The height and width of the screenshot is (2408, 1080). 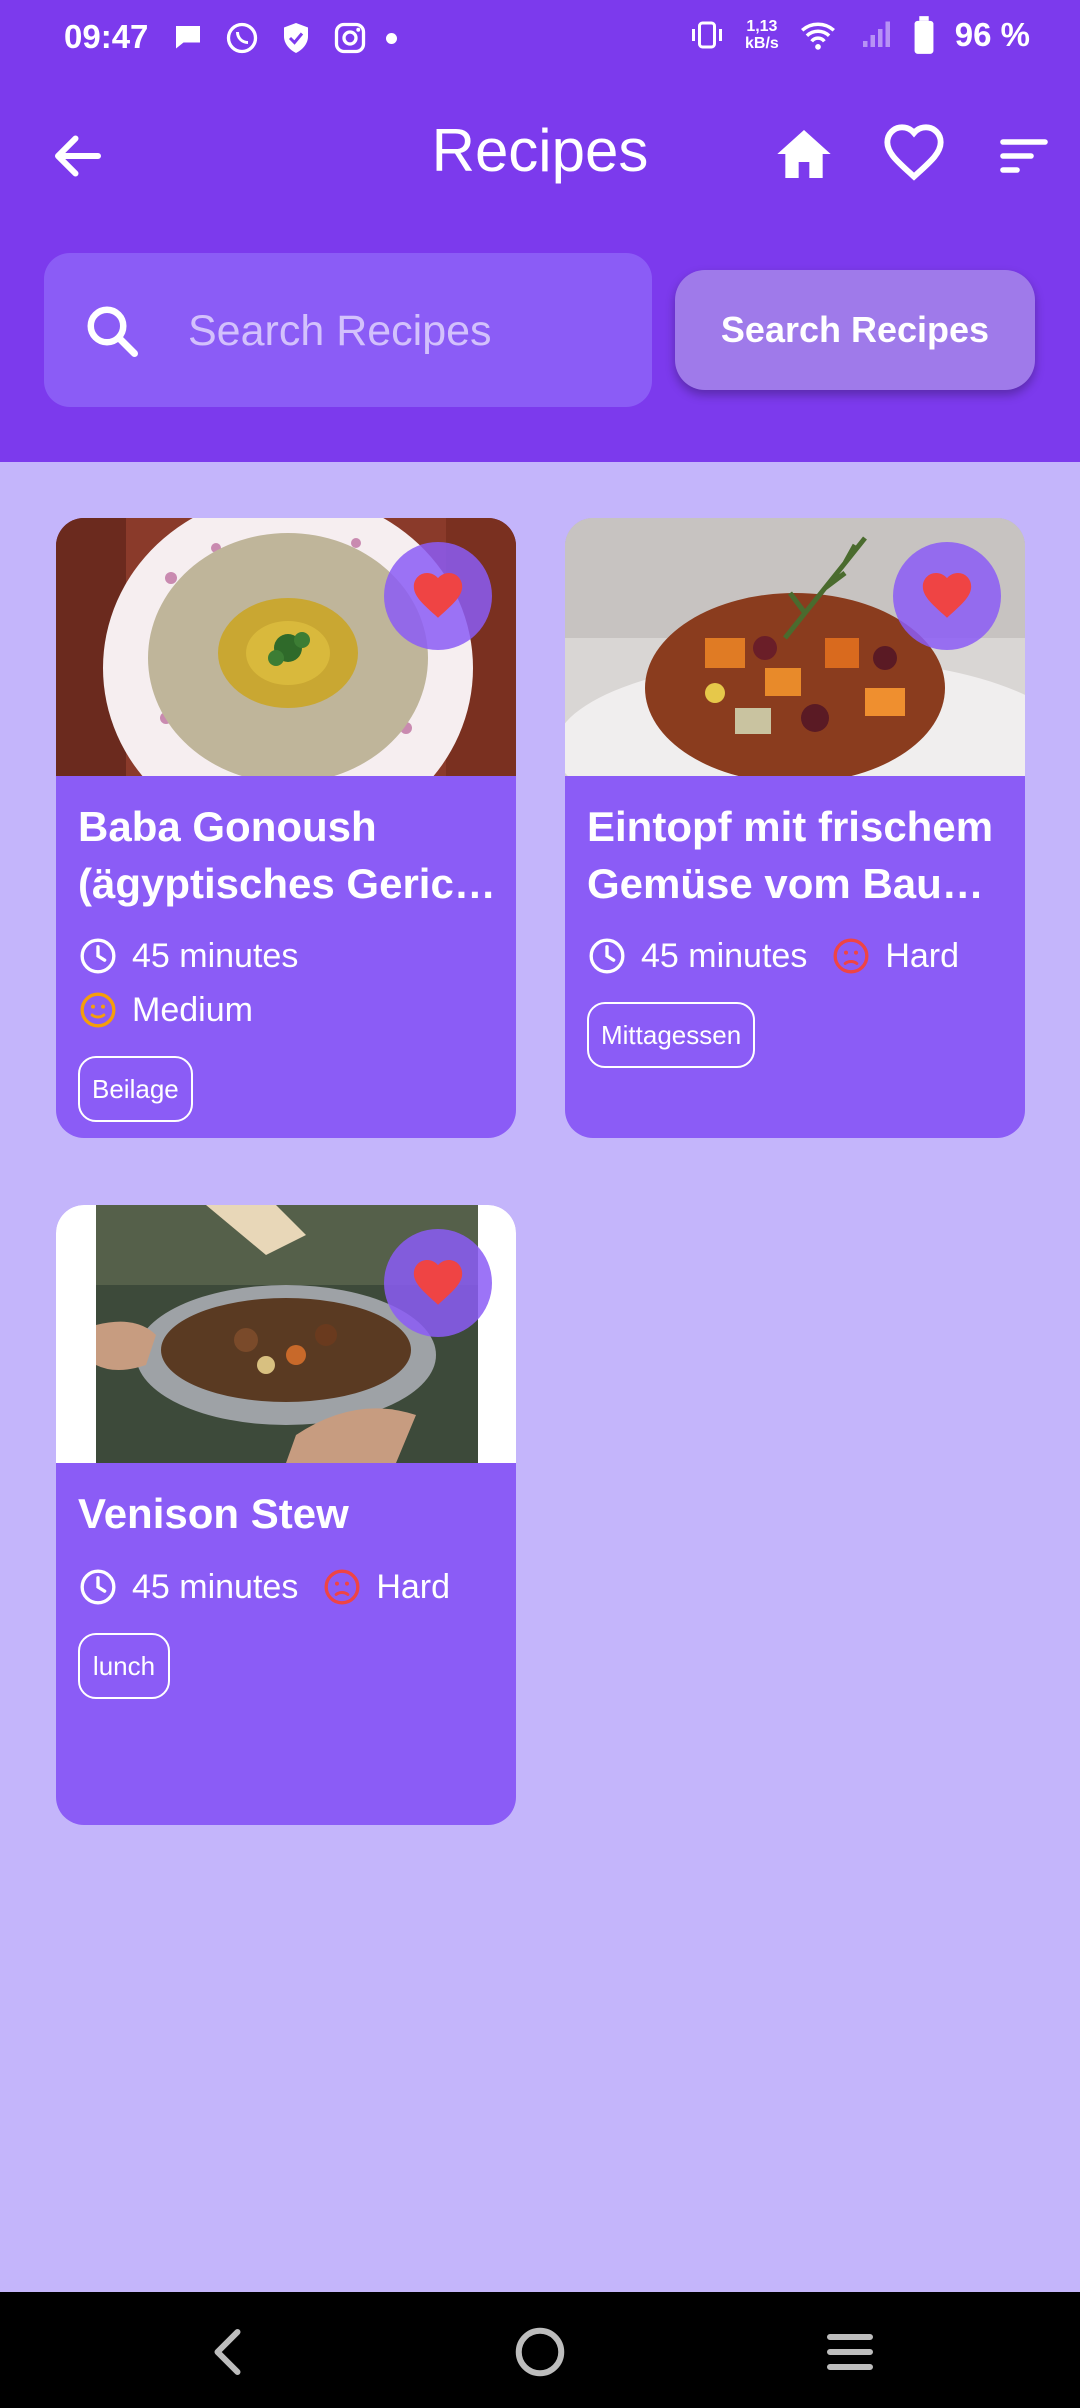 What do you see at coordinates (227, 826) in the screenshot?
I see `recipe-title-line-1: Baba Gonoush` at bounding box center [227, 826].